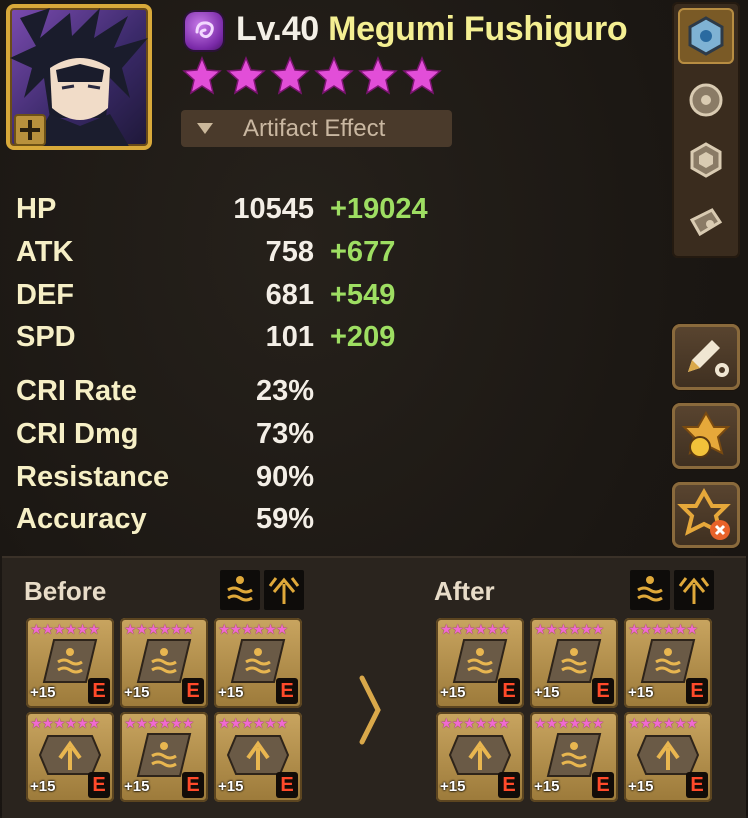  I want to click on rune-equip-icon, so click(706, 434).